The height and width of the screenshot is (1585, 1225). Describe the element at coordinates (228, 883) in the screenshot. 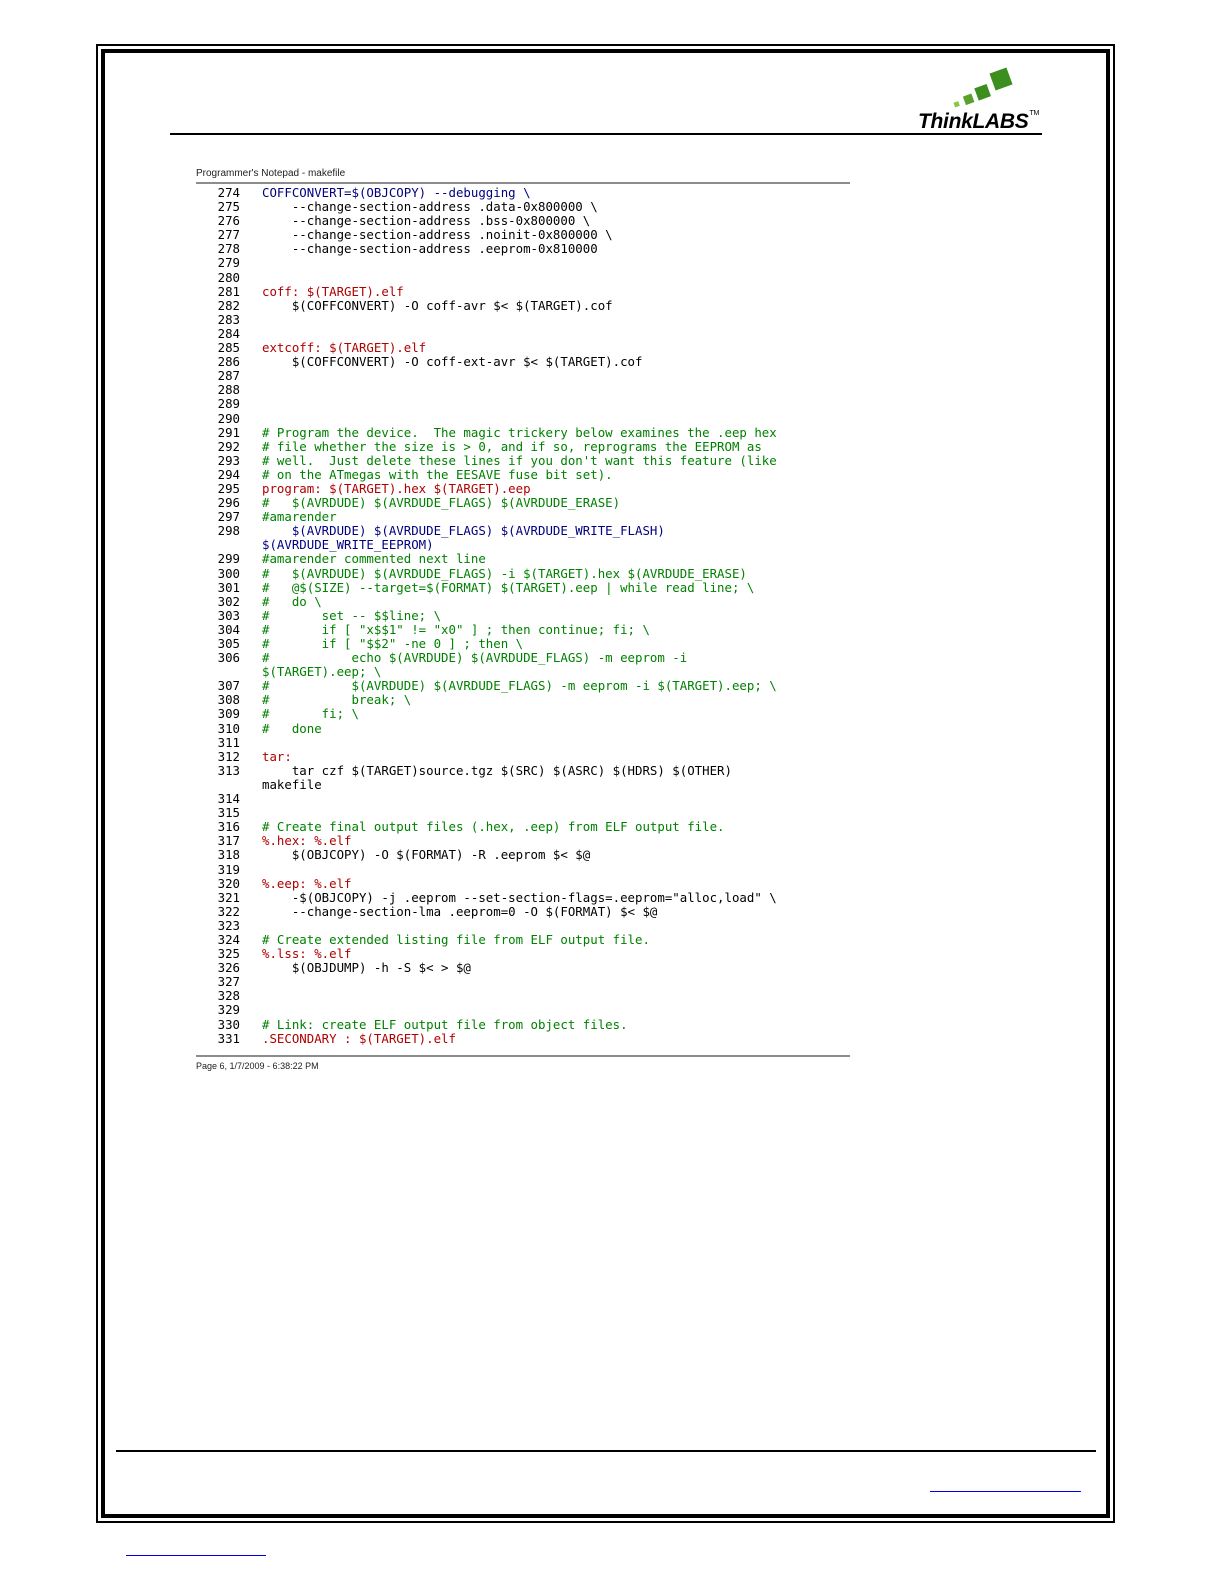

I see `line-number: 320` at that location.